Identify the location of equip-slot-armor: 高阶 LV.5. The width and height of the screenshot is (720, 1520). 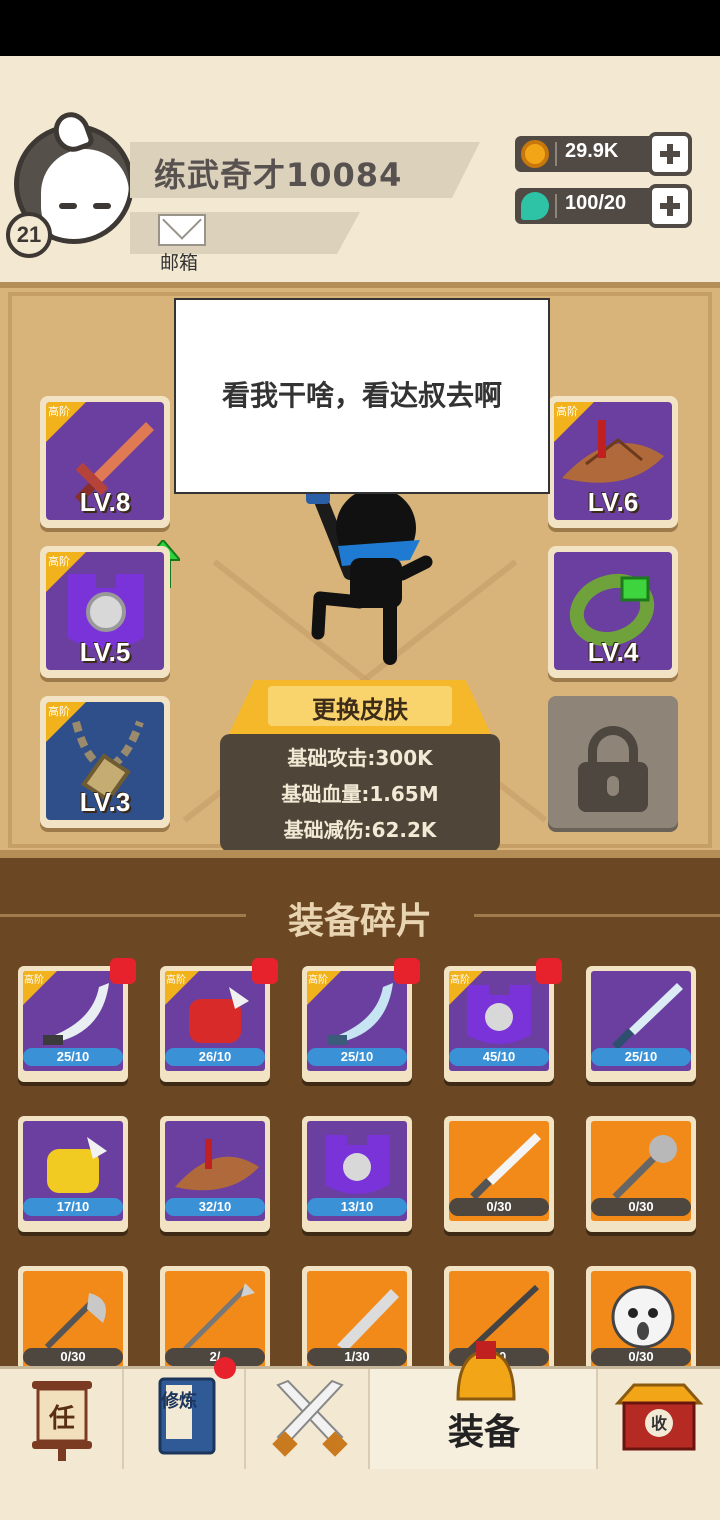
(105, 612).